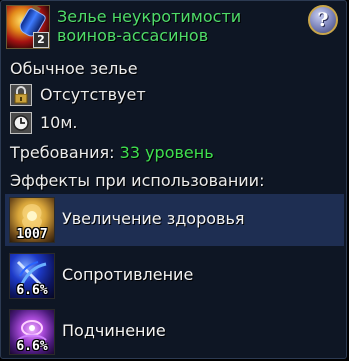  Describe the element at coordinates (59, 122) in the screenshot. I see `duration-text: 10м.` at that location.